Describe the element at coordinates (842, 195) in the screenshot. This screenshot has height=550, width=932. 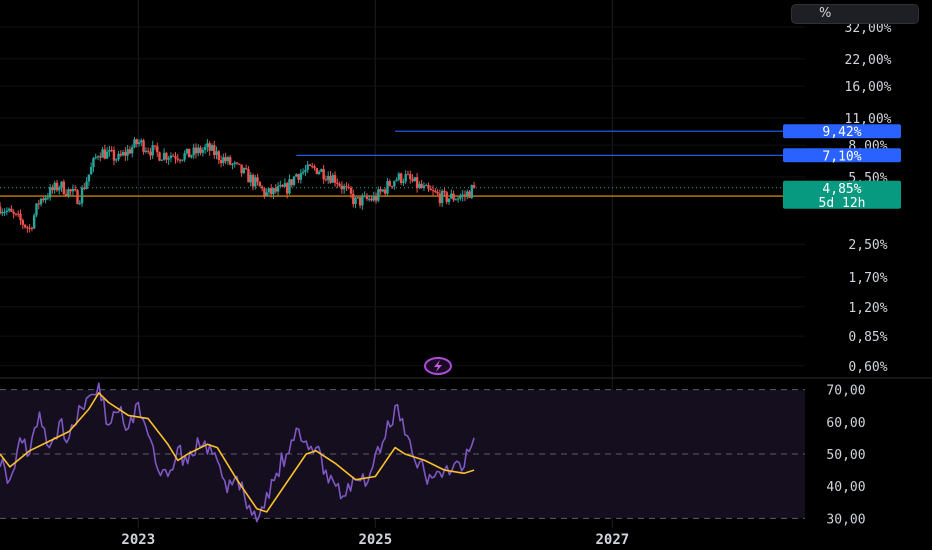
I see `last-price-badge: 4,85%5d 12h` at that location.